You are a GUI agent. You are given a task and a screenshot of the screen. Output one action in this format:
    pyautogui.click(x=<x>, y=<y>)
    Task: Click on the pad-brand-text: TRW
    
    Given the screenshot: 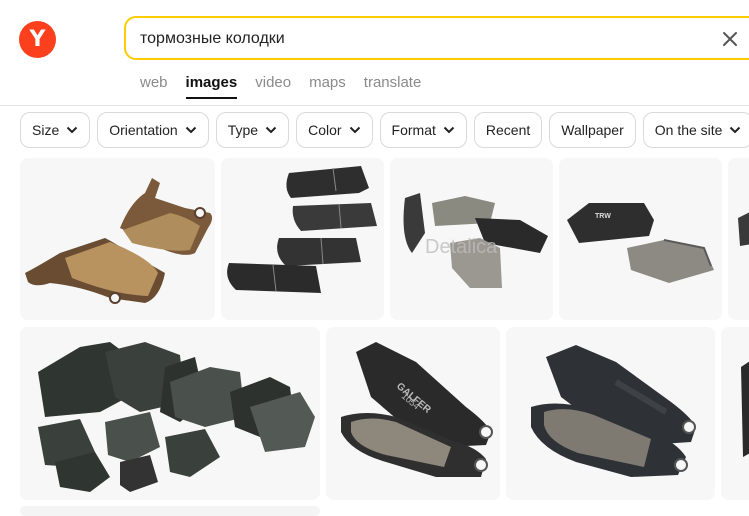 What is the action you would take?
    pyautogui.click(x=603, y=216)
    